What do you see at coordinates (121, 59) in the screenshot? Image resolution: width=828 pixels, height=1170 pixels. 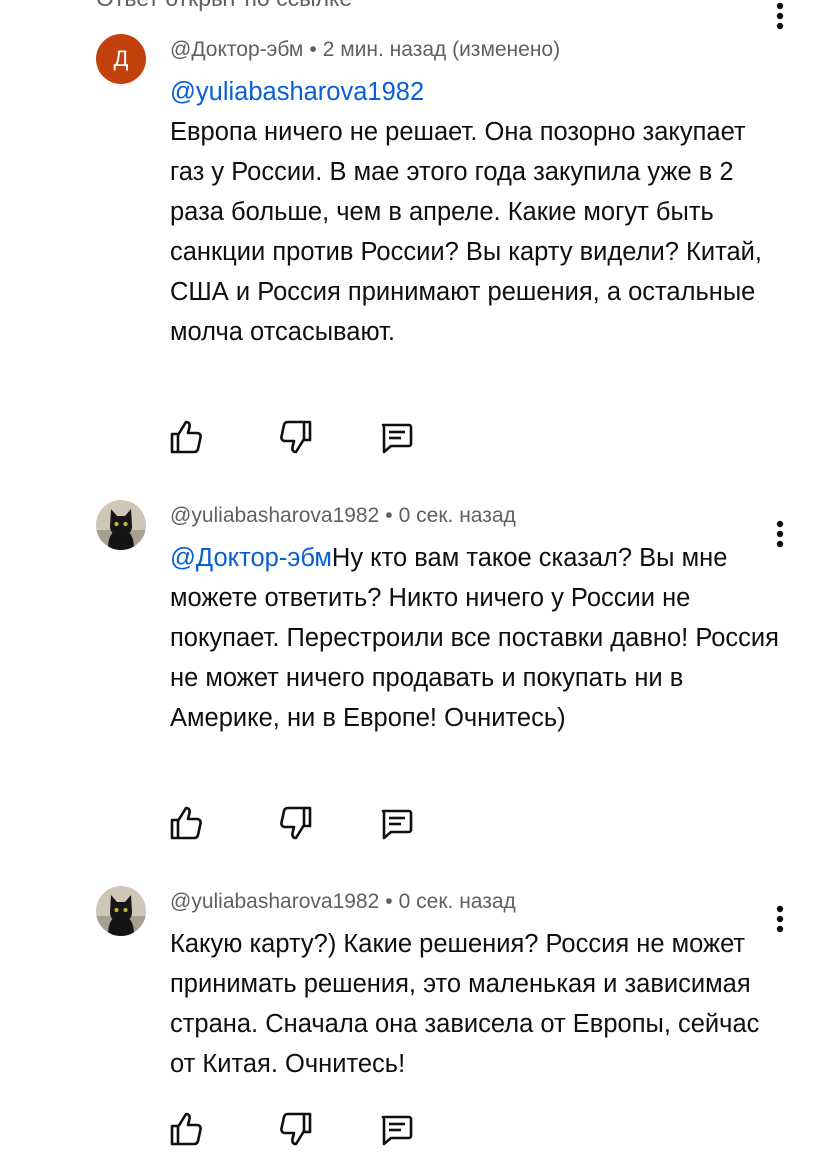 I see `author-avatar: Д` at bounding box center [121, 59].